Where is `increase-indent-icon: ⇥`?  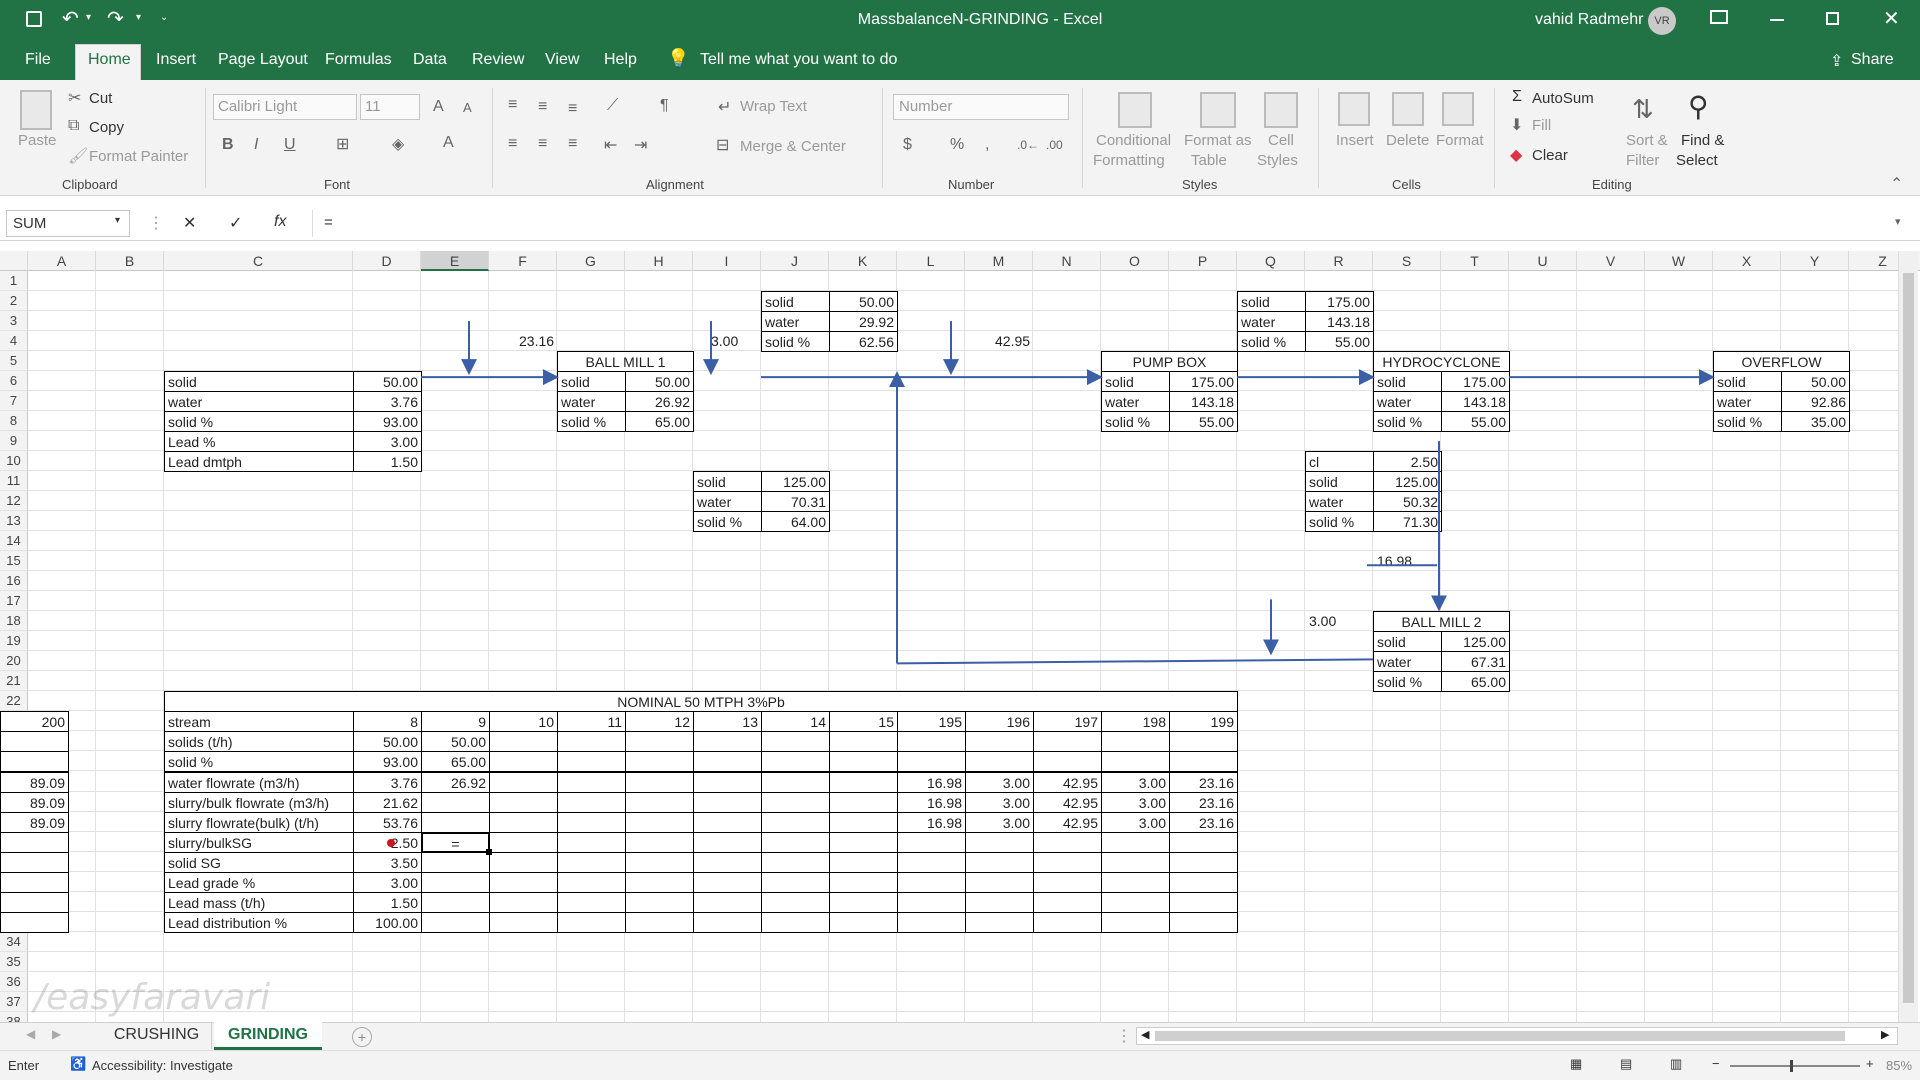
increase-indent-icon: ⇥ is located at coordinates (640, 145).